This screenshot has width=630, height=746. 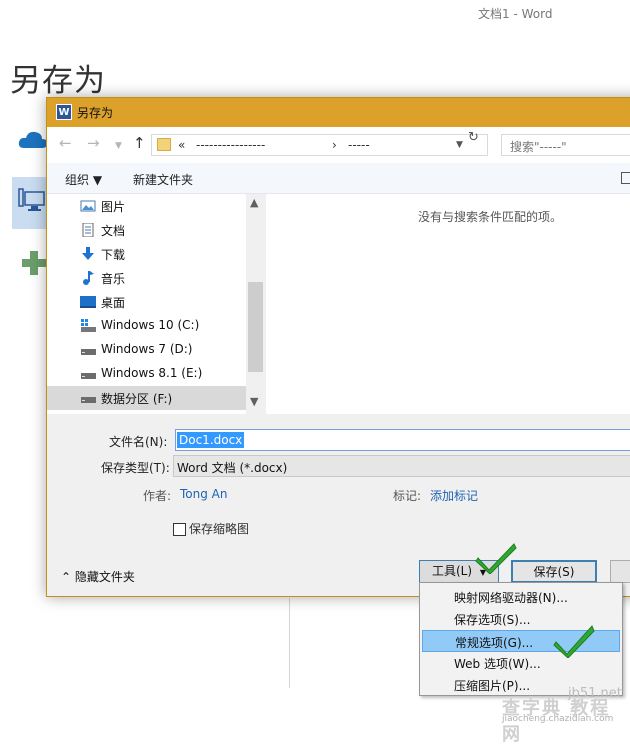 I want to click on search-placeholder: 搜索"-----", so click(x=538, y=147).